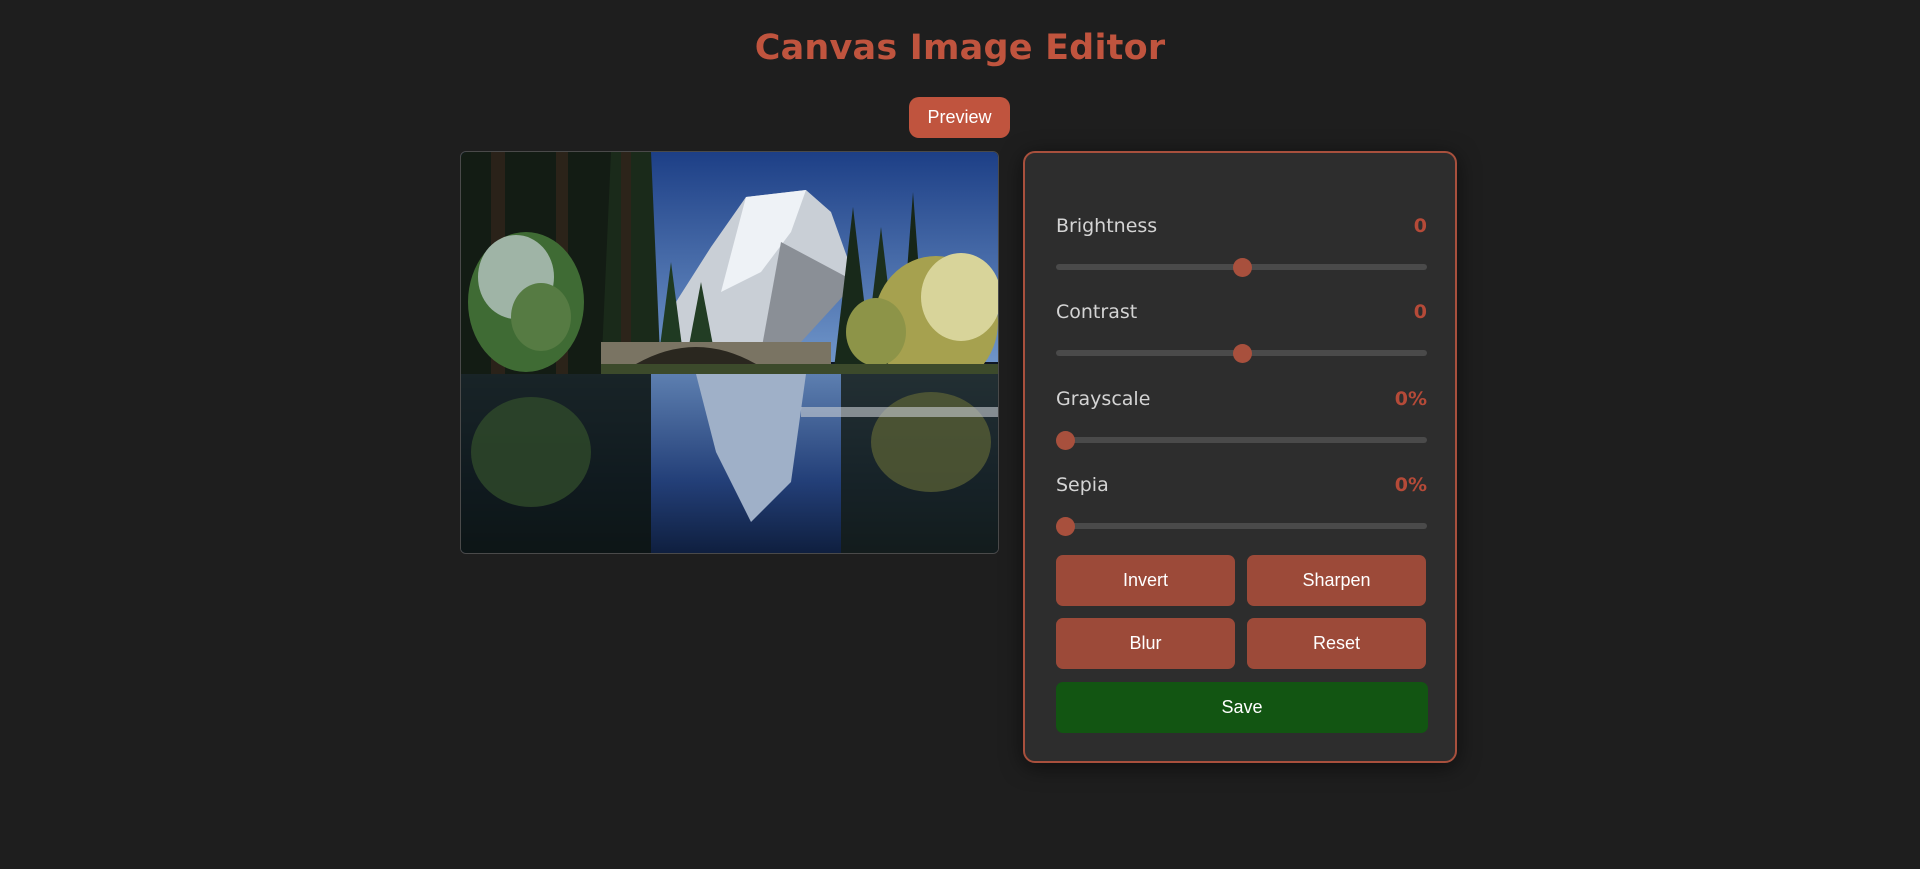  Describe the element at coordinates (1065, 440) in the screenshot. I see `grayscale-slider-thumb` at that location.